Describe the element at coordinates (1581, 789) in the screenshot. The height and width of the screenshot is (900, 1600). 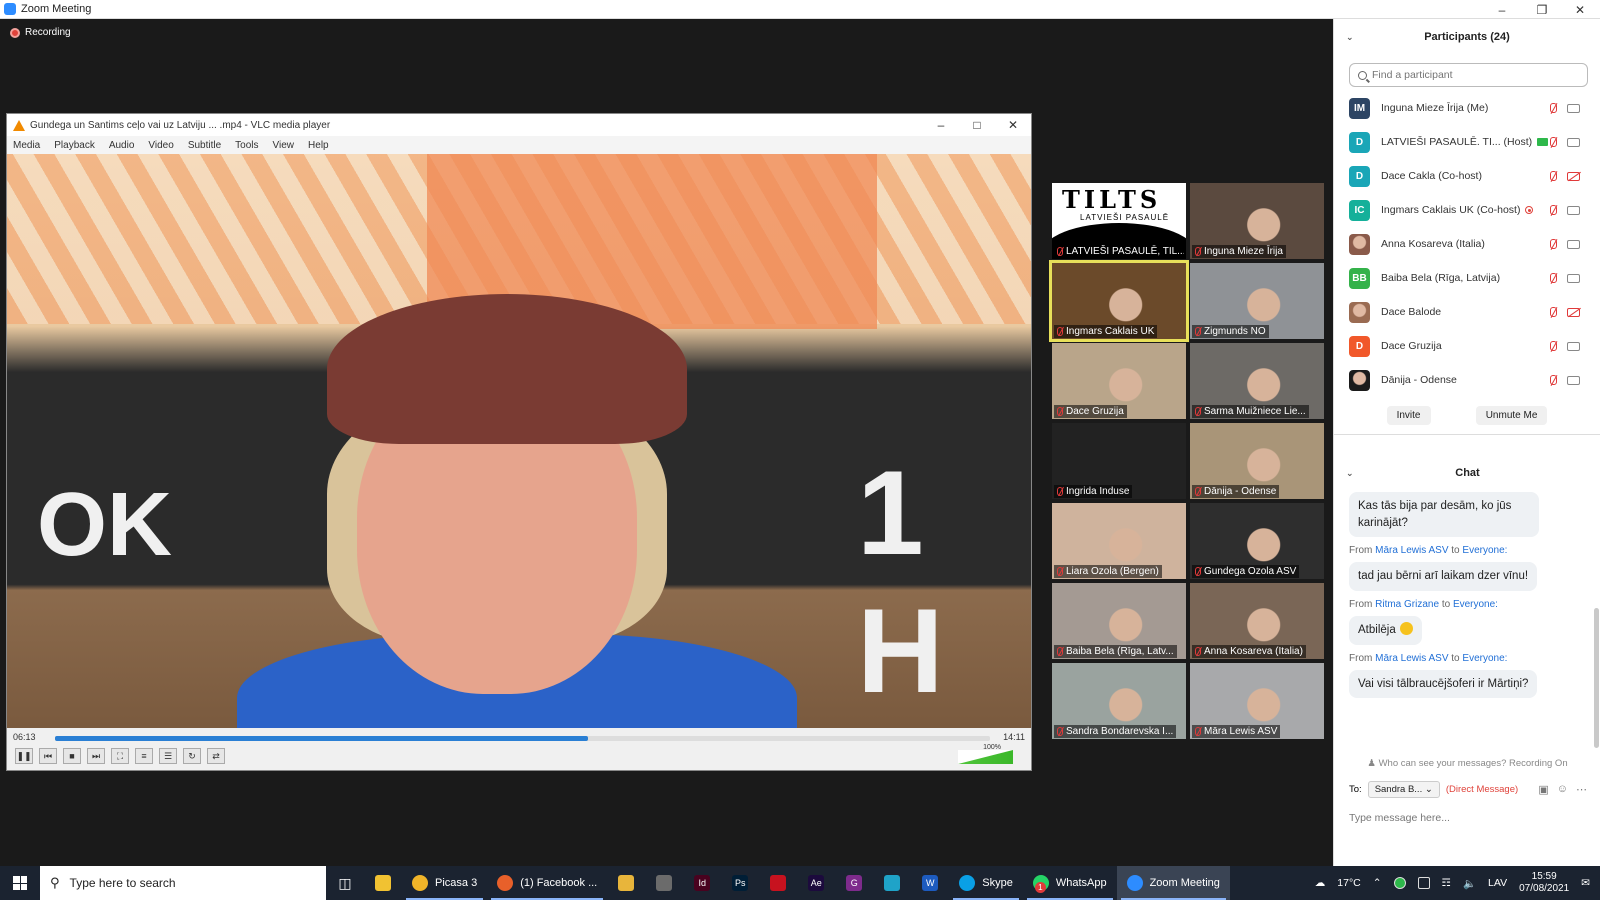
I see `more-icon: ⋯` at that location.